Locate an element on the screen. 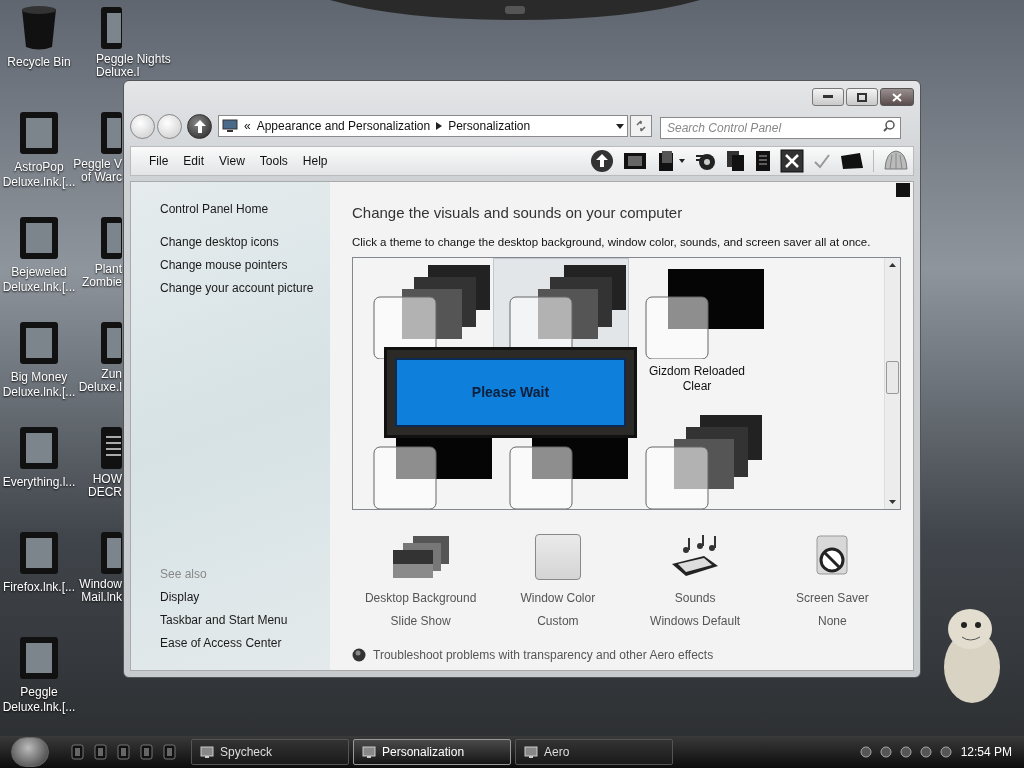 Image resolution: width=1024 pixels, height=768 pixels. minimize-button is located at coordinates (828, 97).